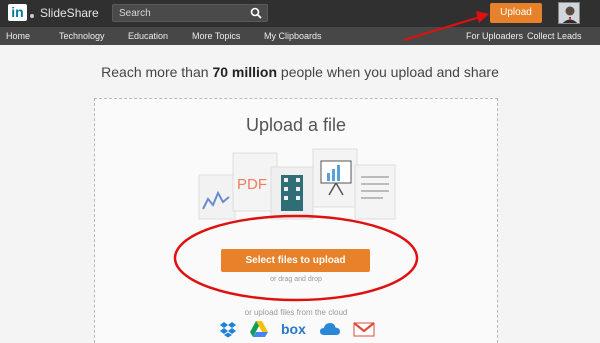 This screenshot has width=600, height=343. Describe the element at coordinates (259, 329) in the screenshot. I see `google-drive-icon` at that location.